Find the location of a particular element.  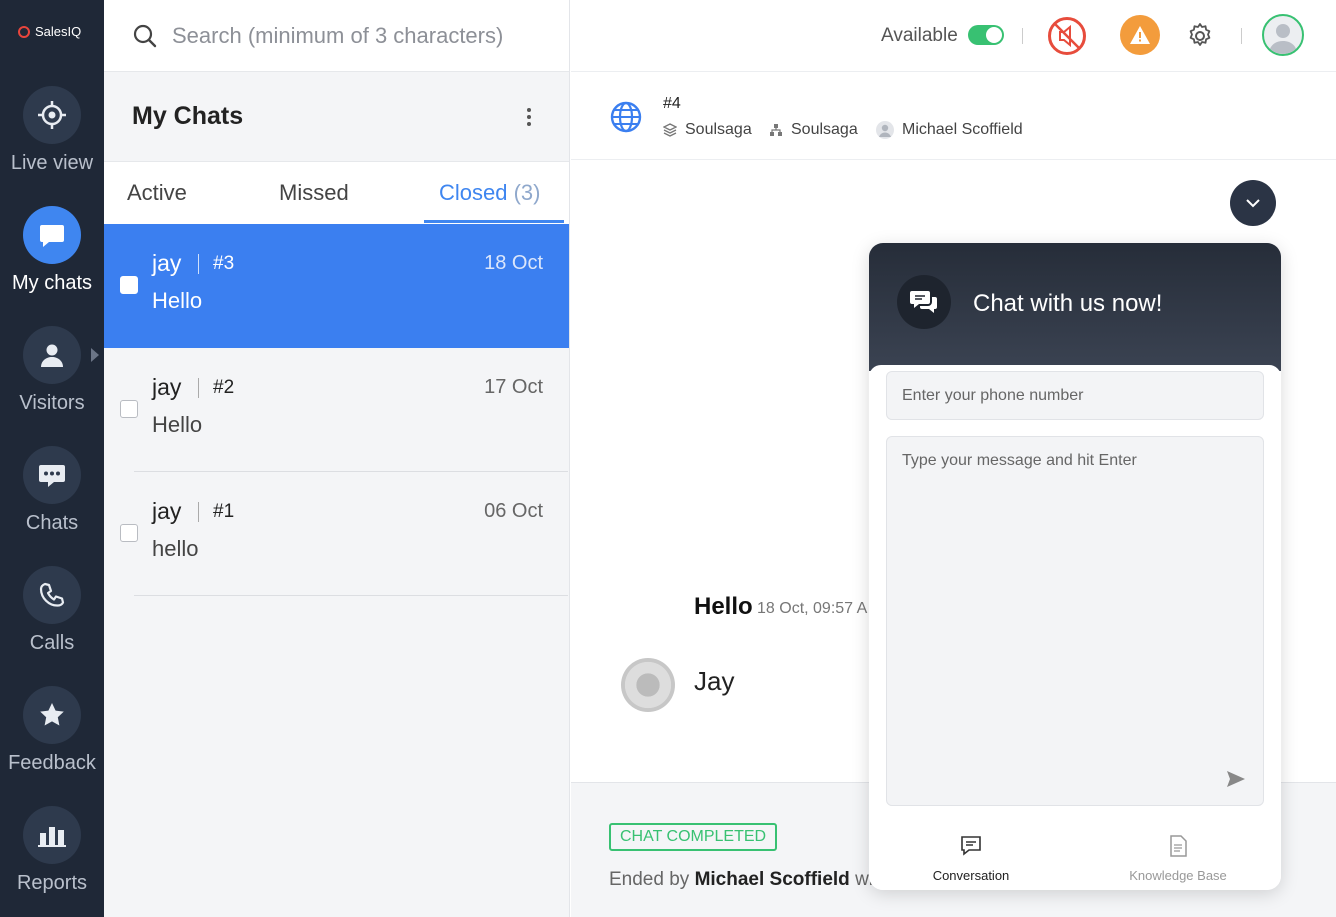

rail-item-visitors: Visitors is located at coordinates (52, 370).